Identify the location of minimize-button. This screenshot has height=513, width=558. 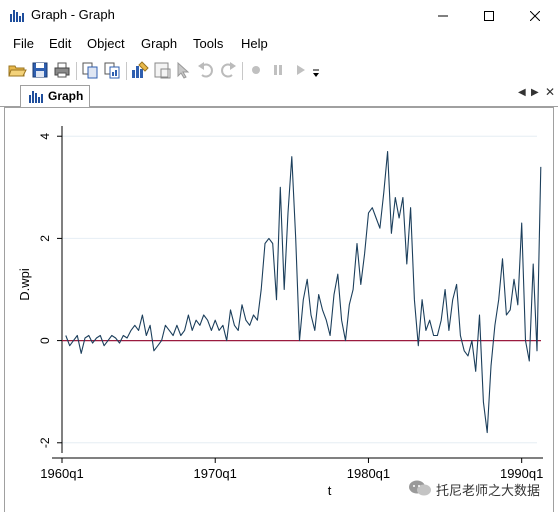
(443, 15).